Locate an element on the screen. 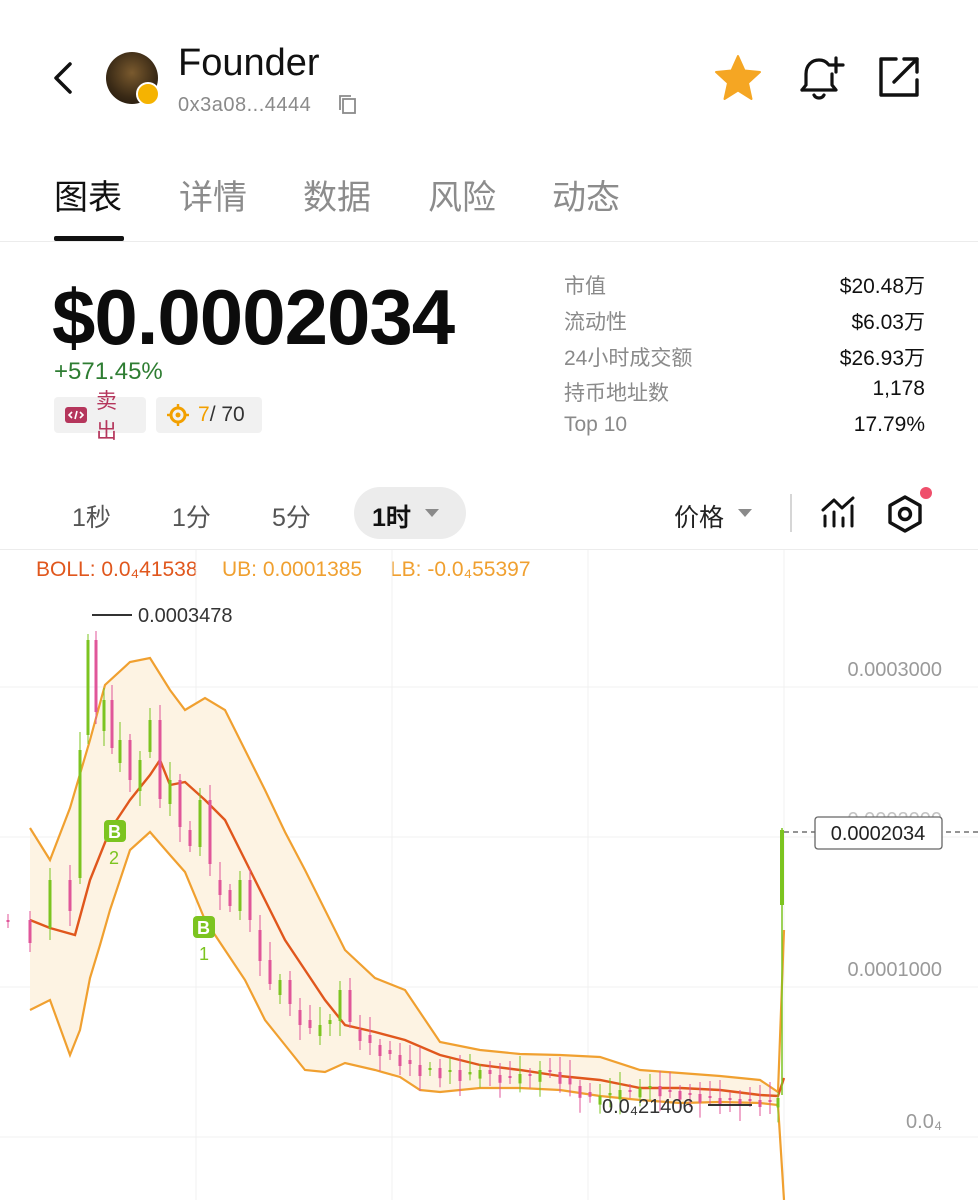 The width and height of the screenshot is (978, 1200). buy-marker-count: 1 is located at coordinates (204, 954).